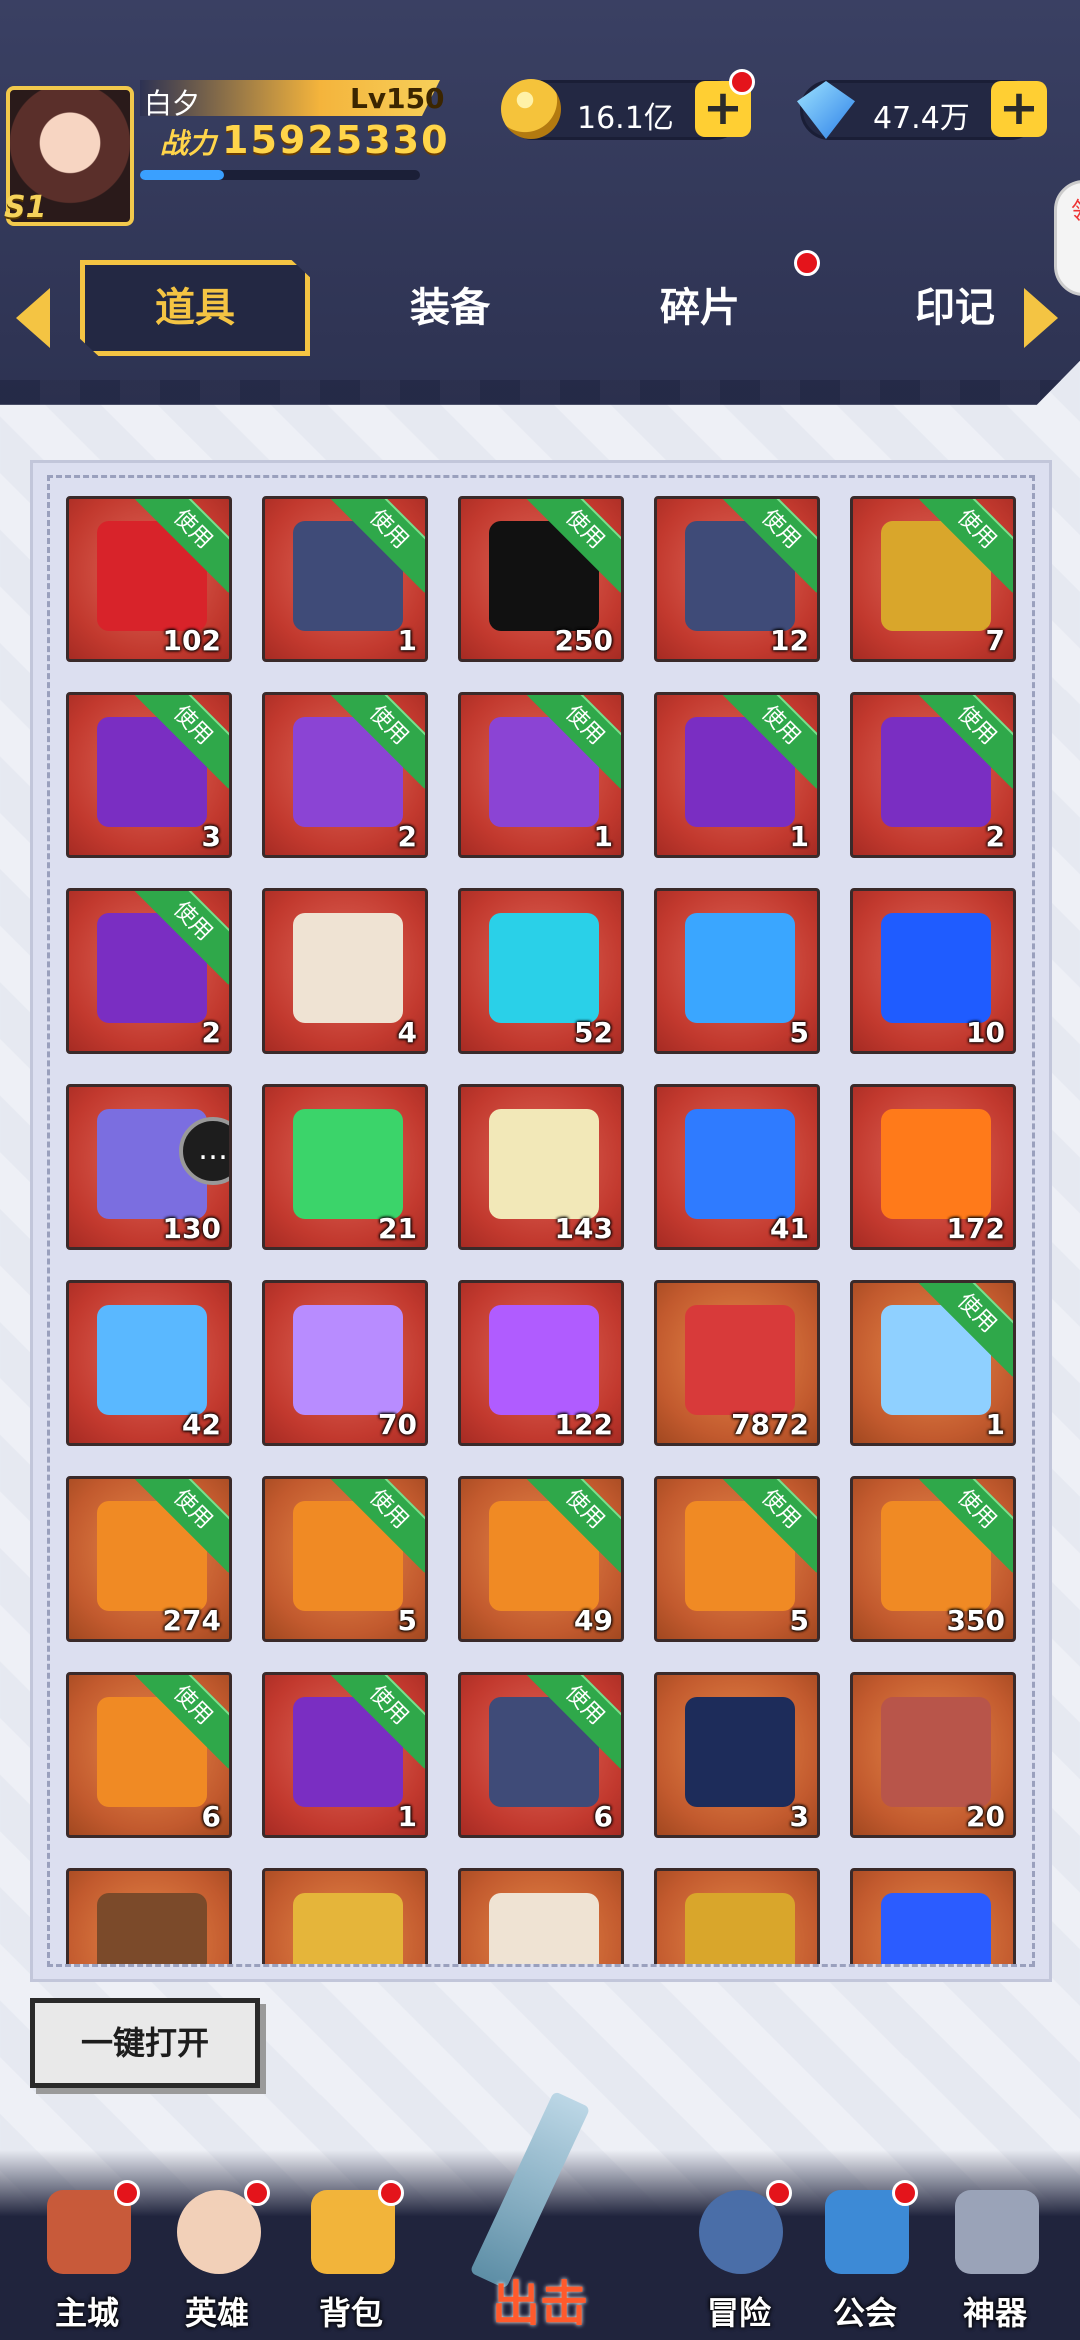 Image resolution: width=1080 pixels, height=2340 pixels. I want to click on nav-label: 主城, so click(86, 2313).